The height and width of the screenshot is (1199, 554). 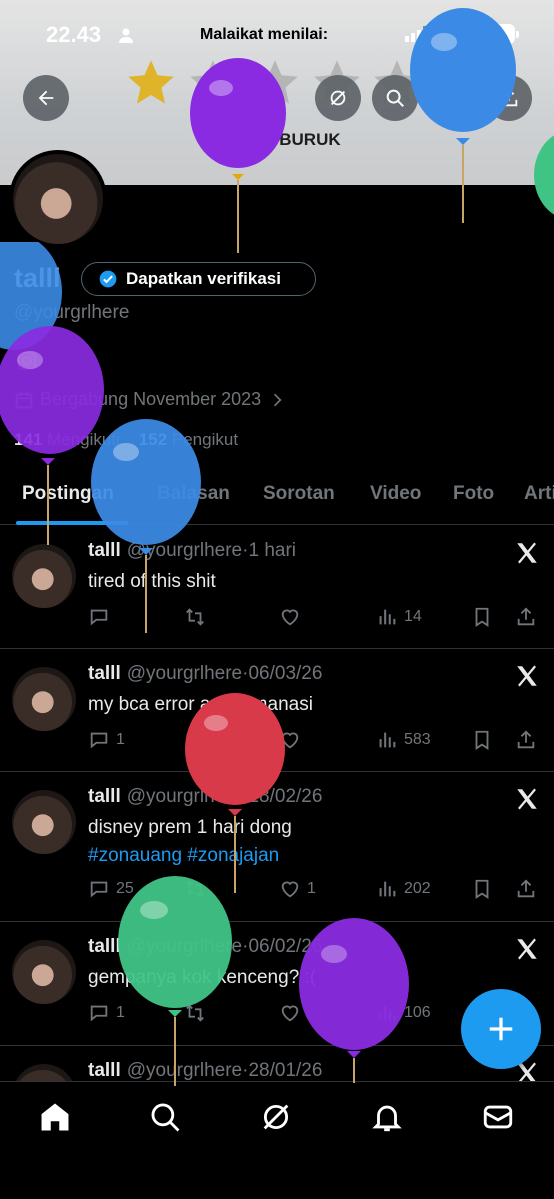 What do you see at coordinates (27, 361) in the screenshot?
I see `instagram-icon` at bounding box center [27, 361].